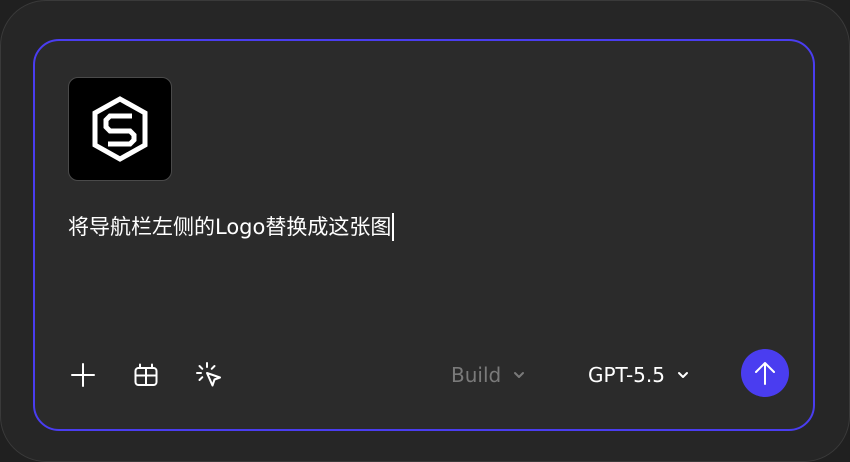 The height and width of the screenshot is (462, 850). I want to click on prompt-text: 将导航栏左侧的Logo替换成这张图, so click(230, 227).